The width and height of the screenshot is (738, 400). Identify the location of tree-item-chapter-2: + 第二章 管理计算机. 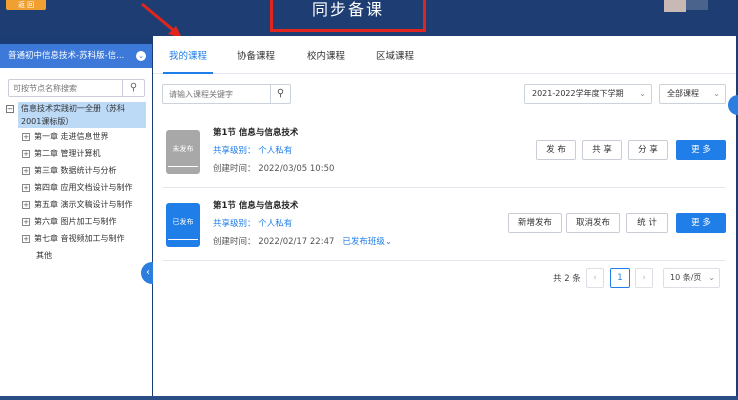
(78, 153).